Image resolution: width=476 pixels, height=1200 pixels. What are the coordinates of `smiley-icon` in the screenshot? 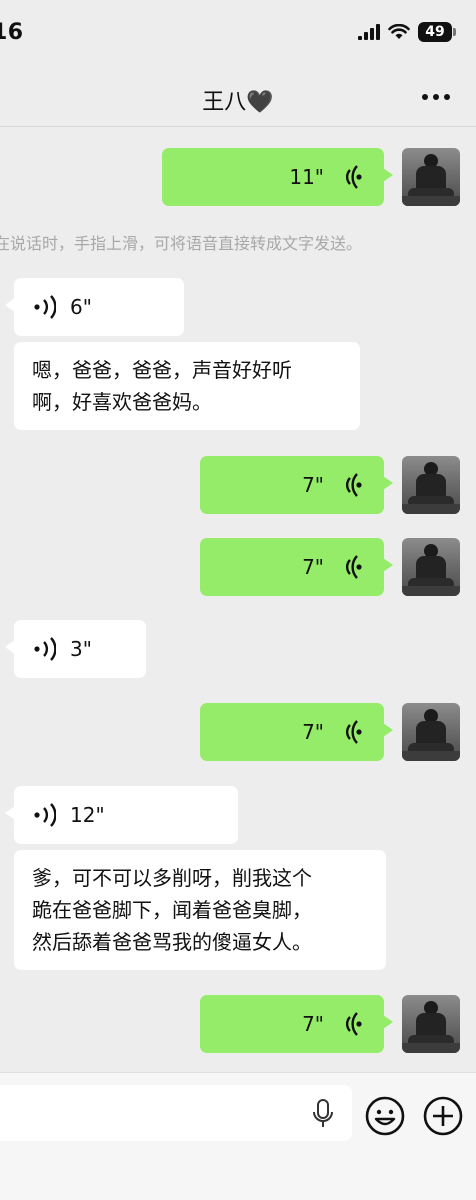 It's located at (385, 1118).